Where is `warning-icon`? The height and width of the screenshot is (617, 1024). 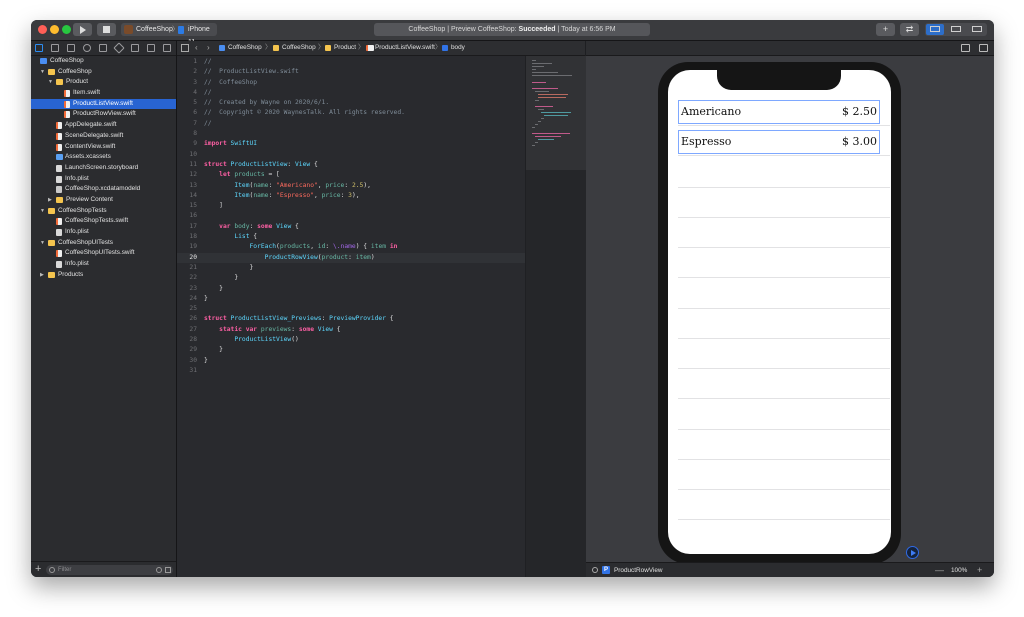 warning-icon is located at coordinates (103, 48).